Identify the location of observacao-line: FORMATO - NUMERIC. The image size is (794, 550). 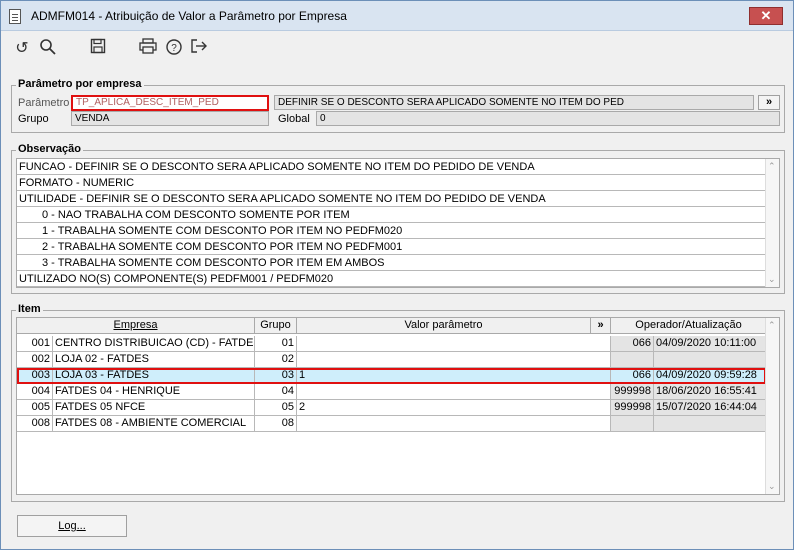
(391, 183).